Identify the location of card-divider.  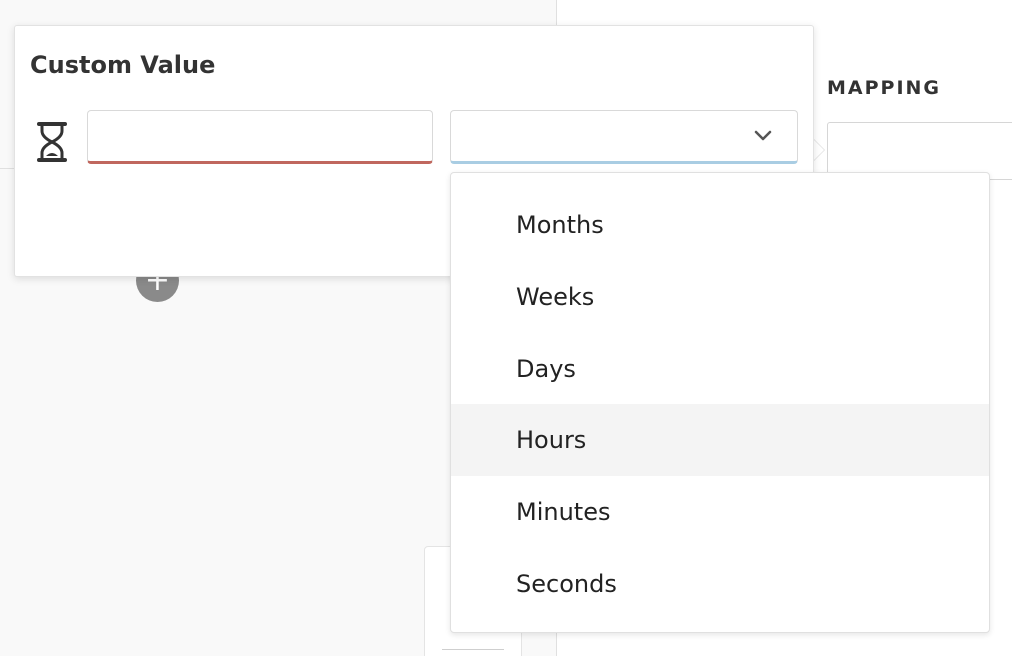
(473, 649).